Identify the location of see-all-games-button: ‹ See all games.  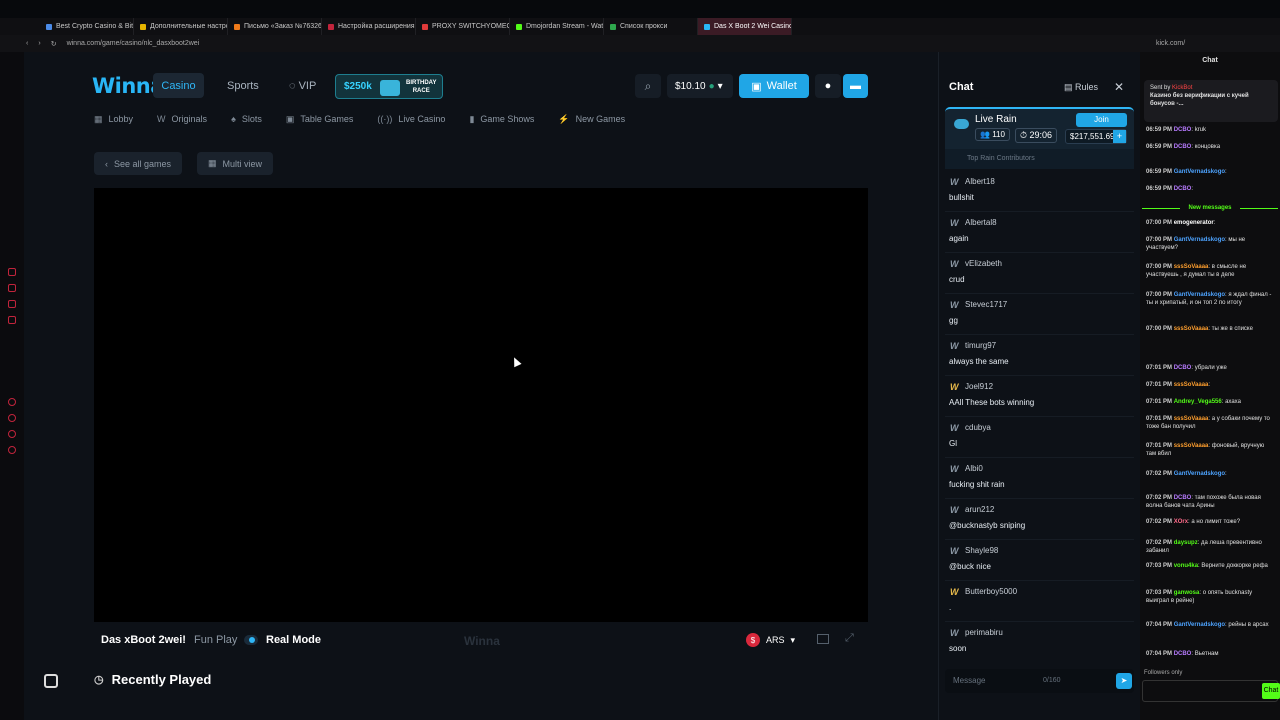
(138, 163).